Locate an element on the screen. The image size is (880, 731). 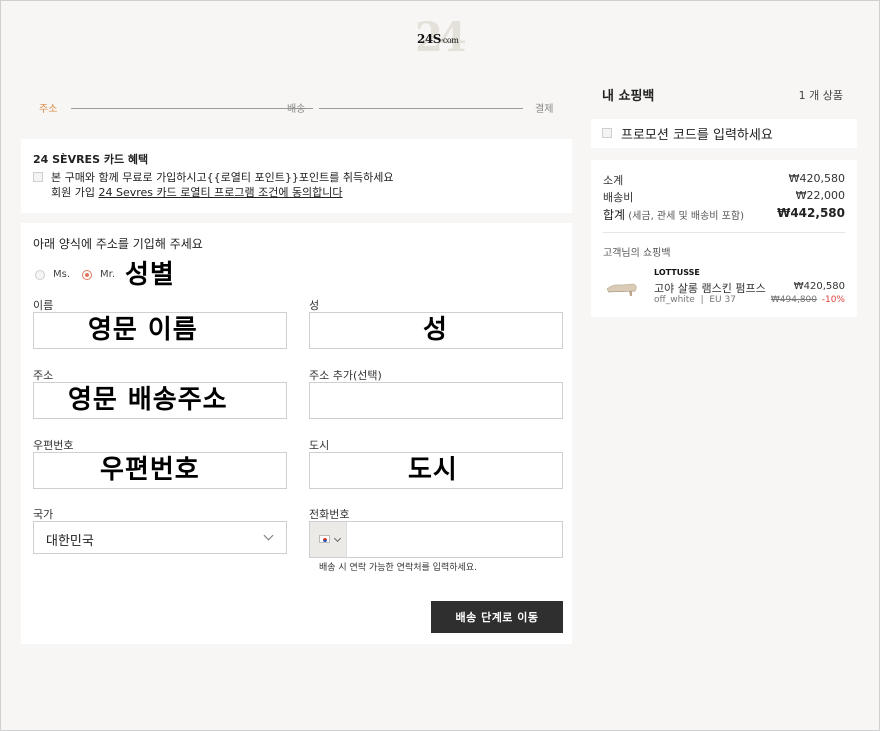
last-name-input: 성 is located at coordinates (436, 330).